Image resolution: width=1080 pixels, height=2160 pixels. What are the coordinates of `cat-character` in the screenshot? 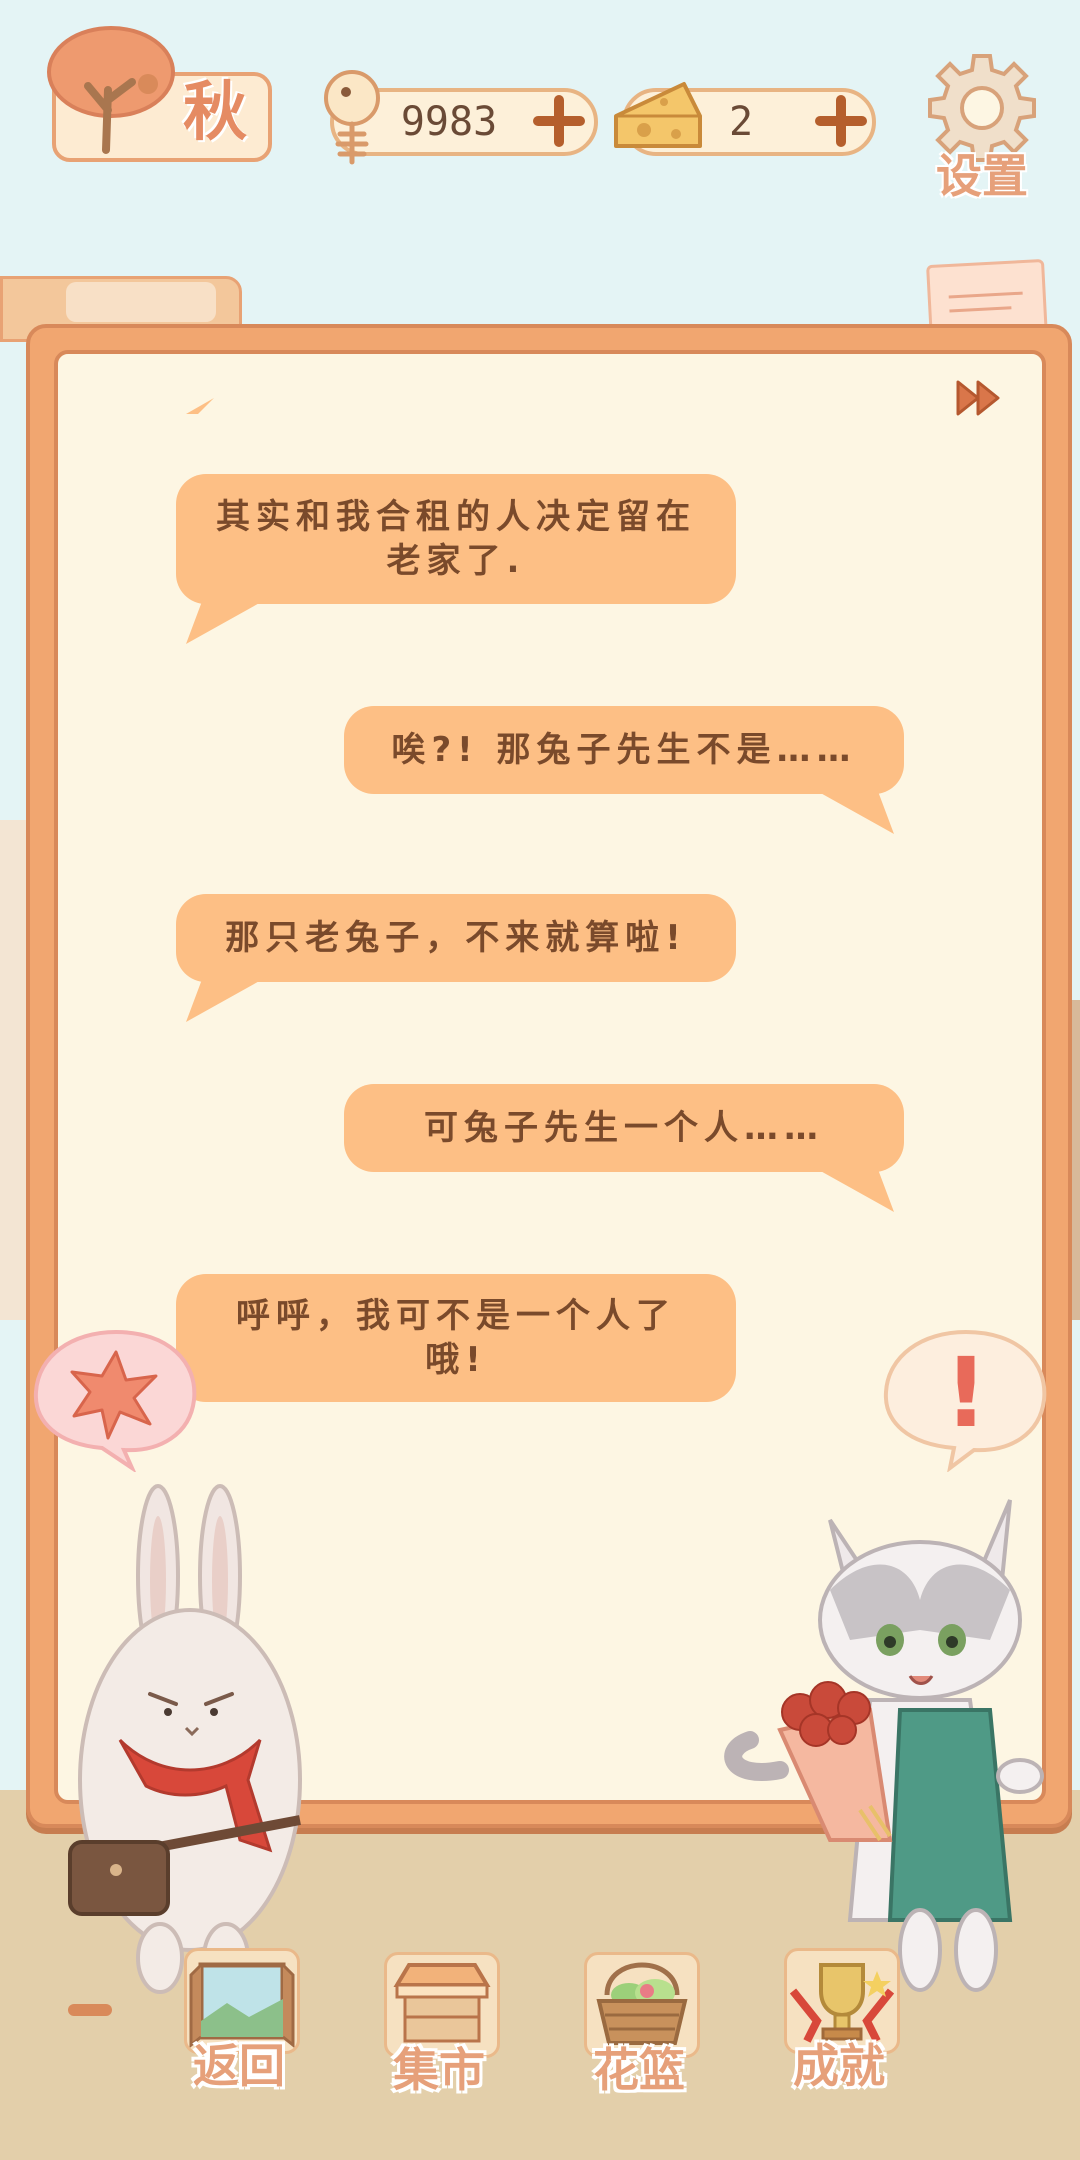 It's located at (884, 1745).